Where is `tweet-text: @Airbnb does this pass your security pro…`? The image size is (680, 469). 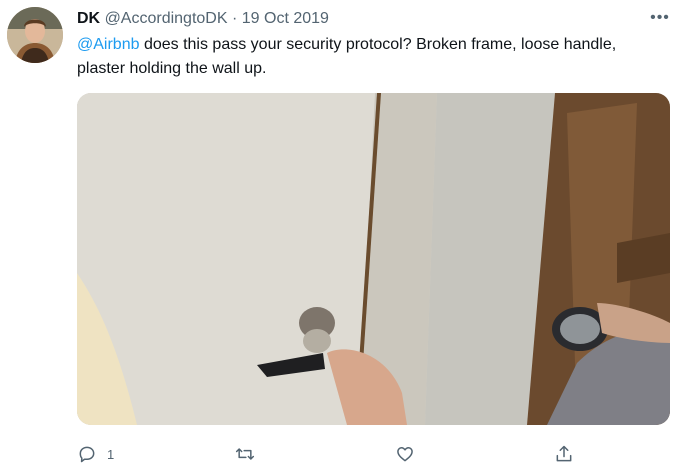 tweet-text: @Airbnb does this pass your security pro… is located at coordinates (372, 57).